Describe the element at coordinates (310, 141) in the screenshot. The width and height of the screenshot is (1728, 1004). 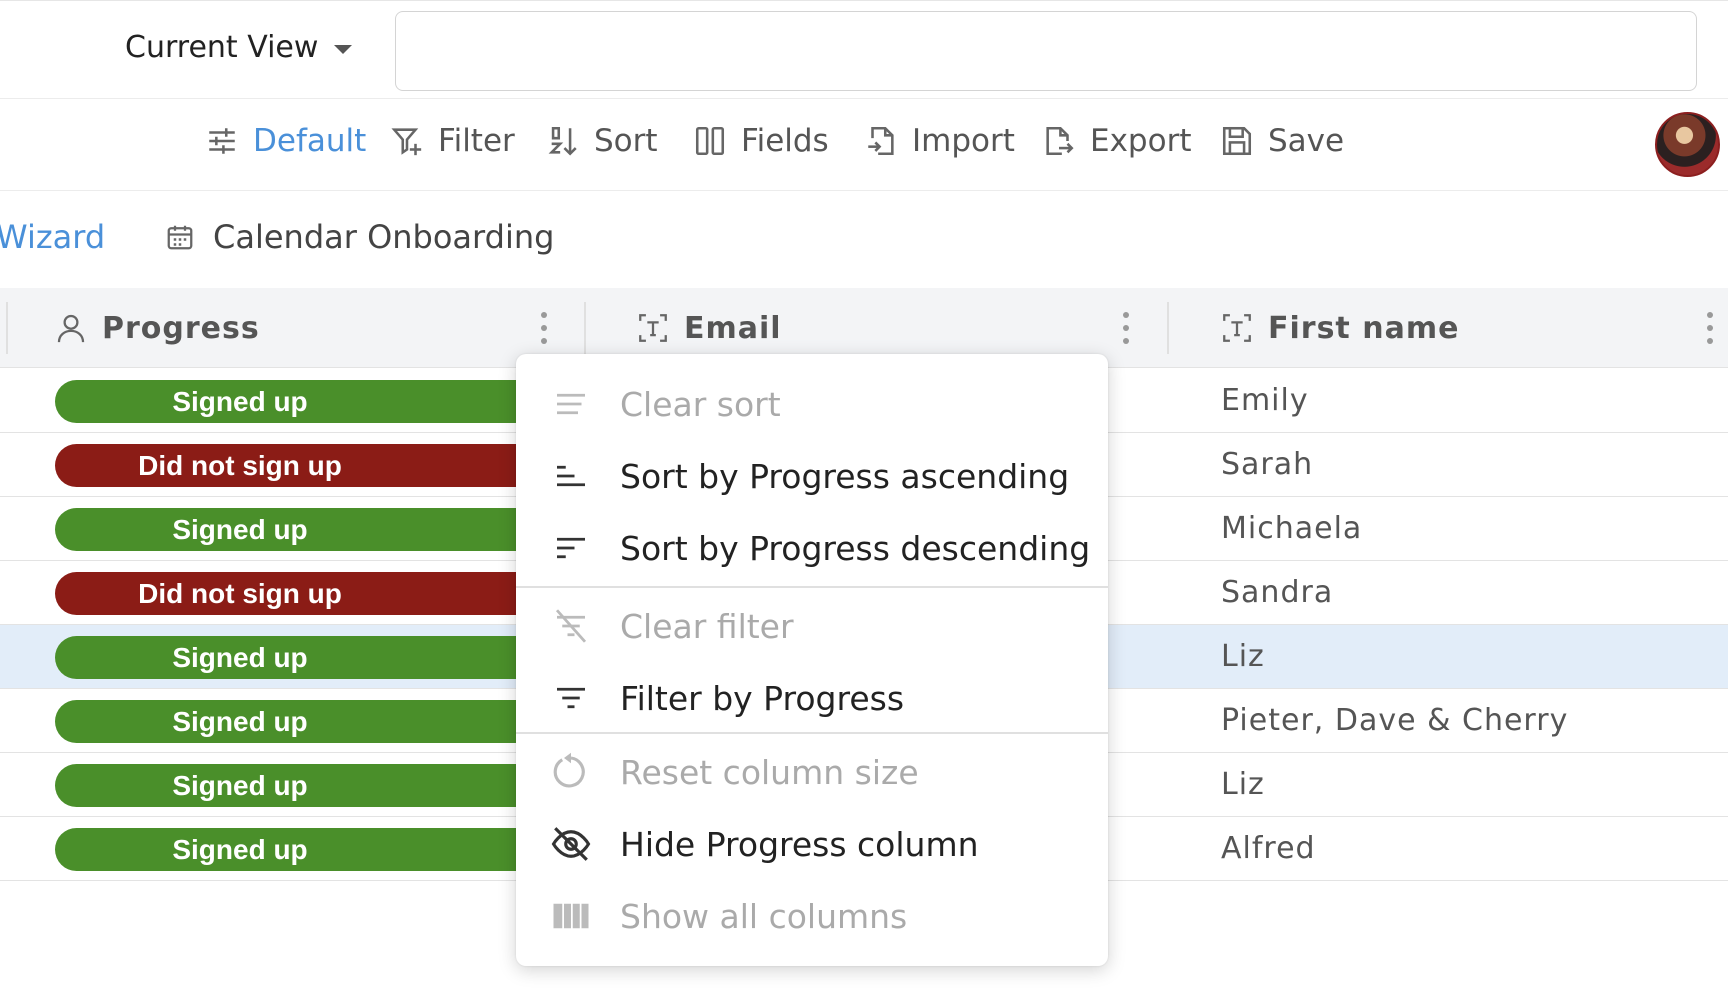
I see `default-label: Default` at that location.